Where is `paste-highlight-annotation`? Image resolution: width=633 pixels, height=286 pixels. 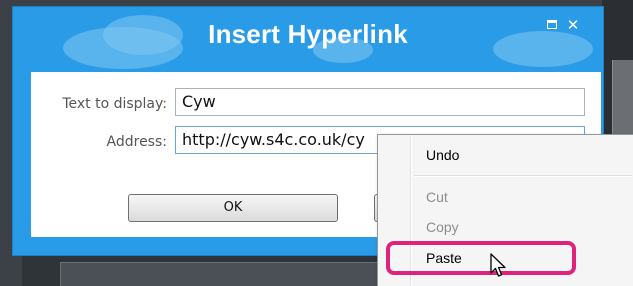 paste-highlight-annotation is located at coordinates (481, 258).